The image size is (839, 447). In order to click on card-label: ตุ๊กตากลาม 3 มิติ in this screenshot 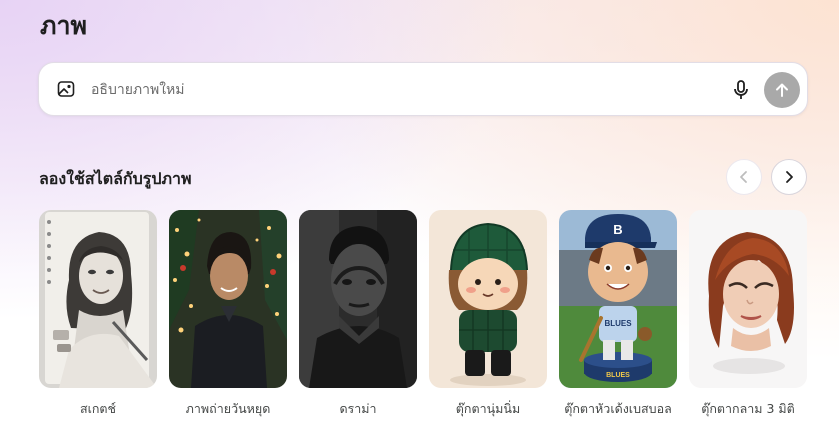, I will do `click(748, 408)`.